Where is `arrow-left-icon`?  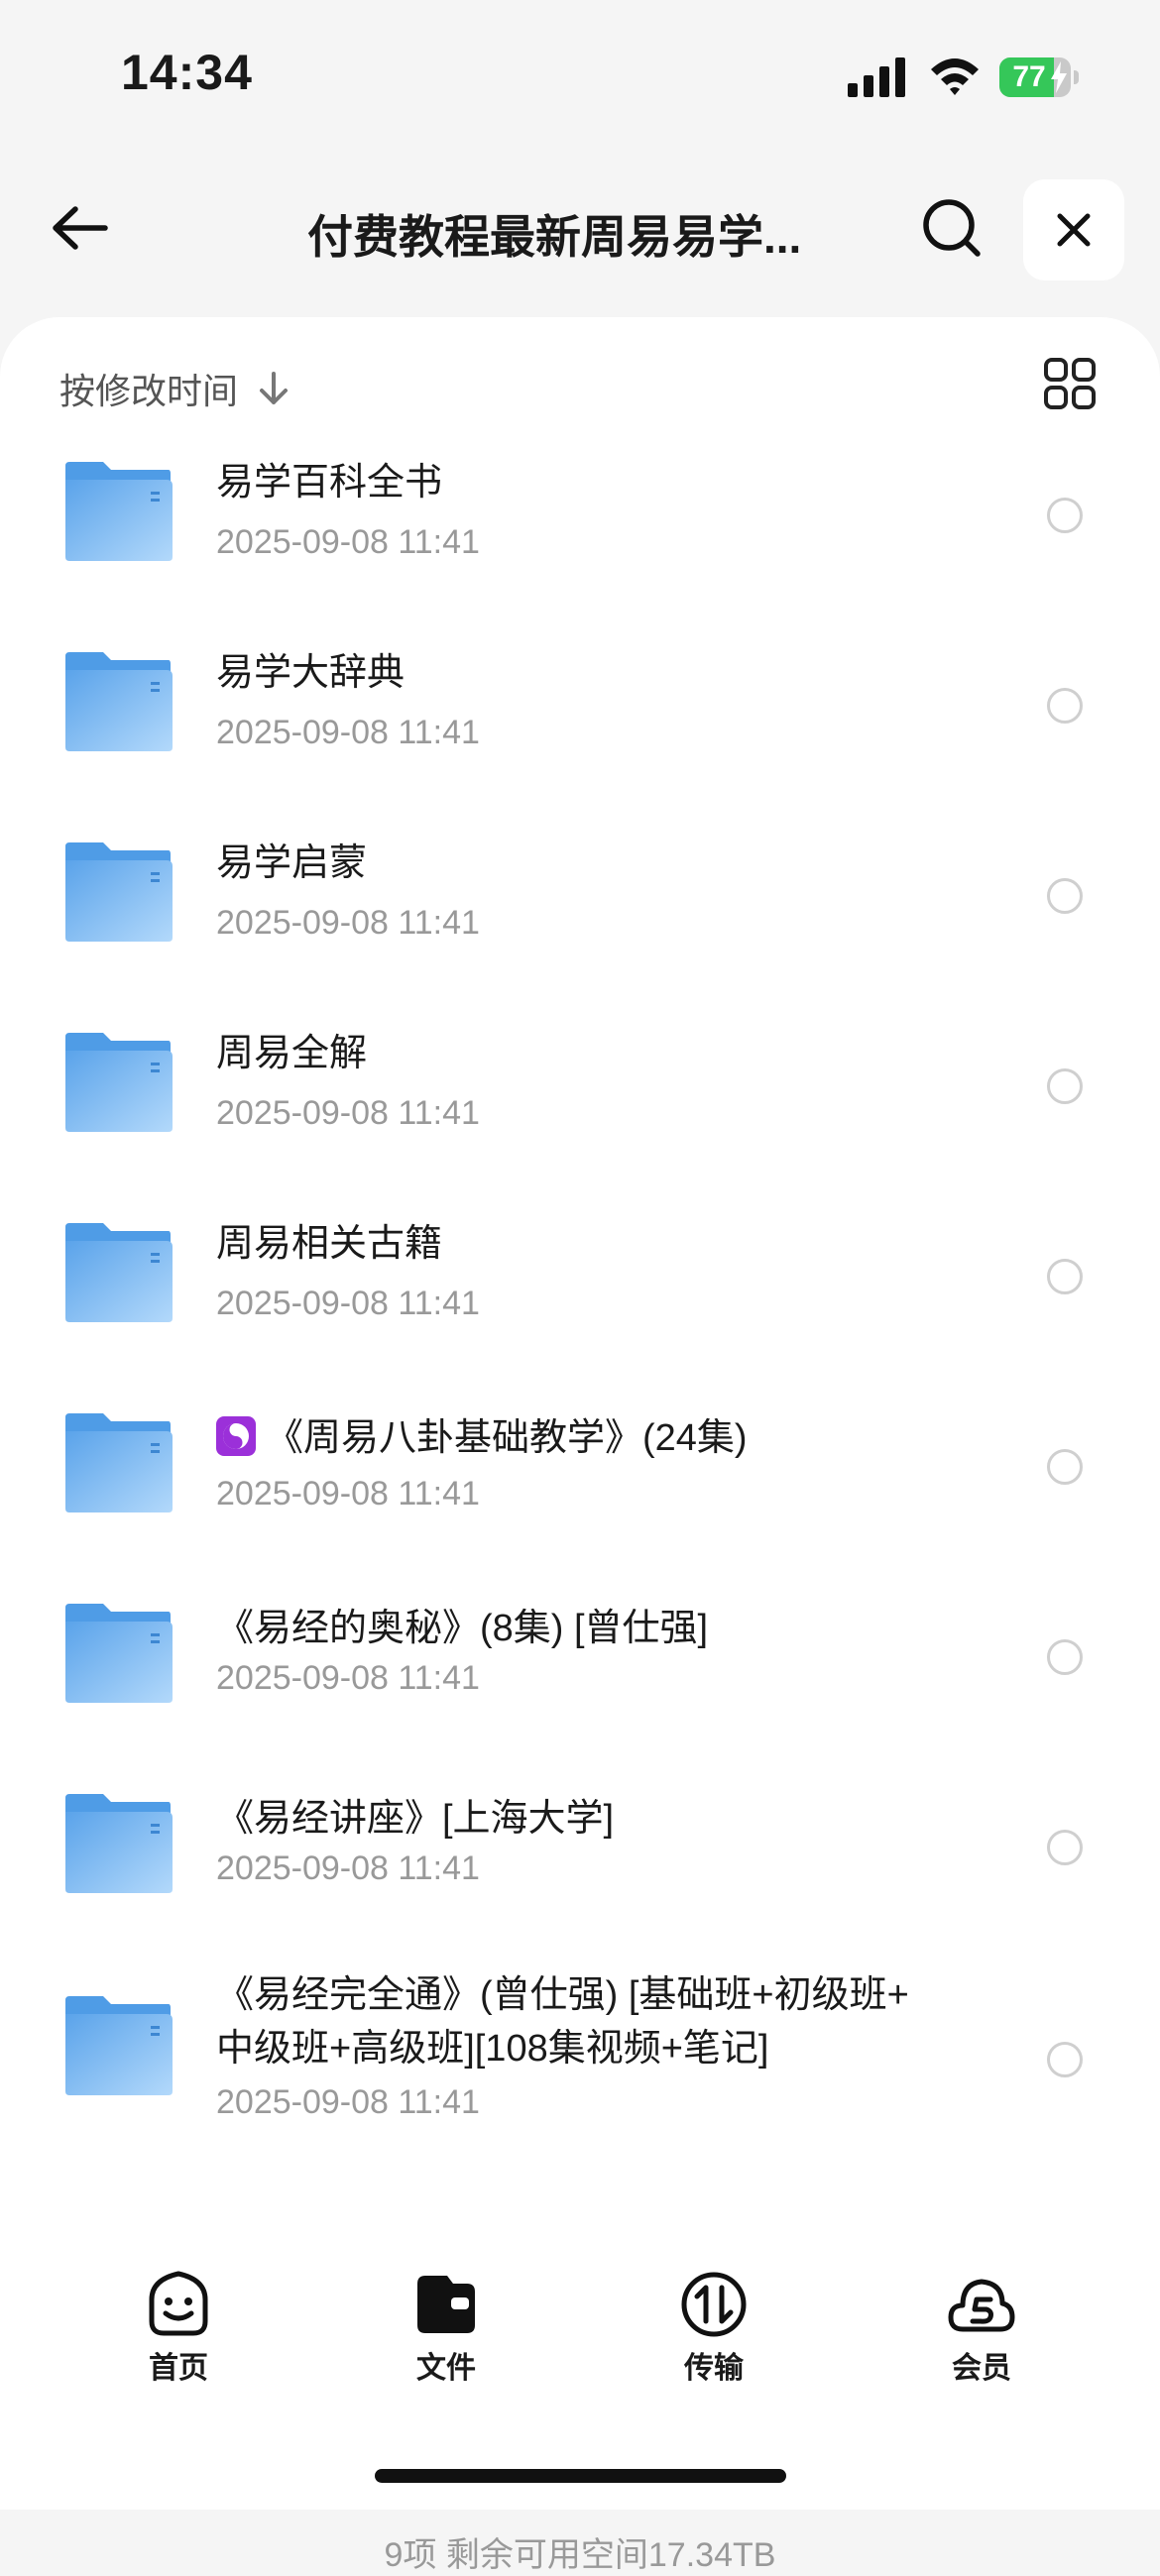
arrow-left-icon is located at coordinates (80, 228).